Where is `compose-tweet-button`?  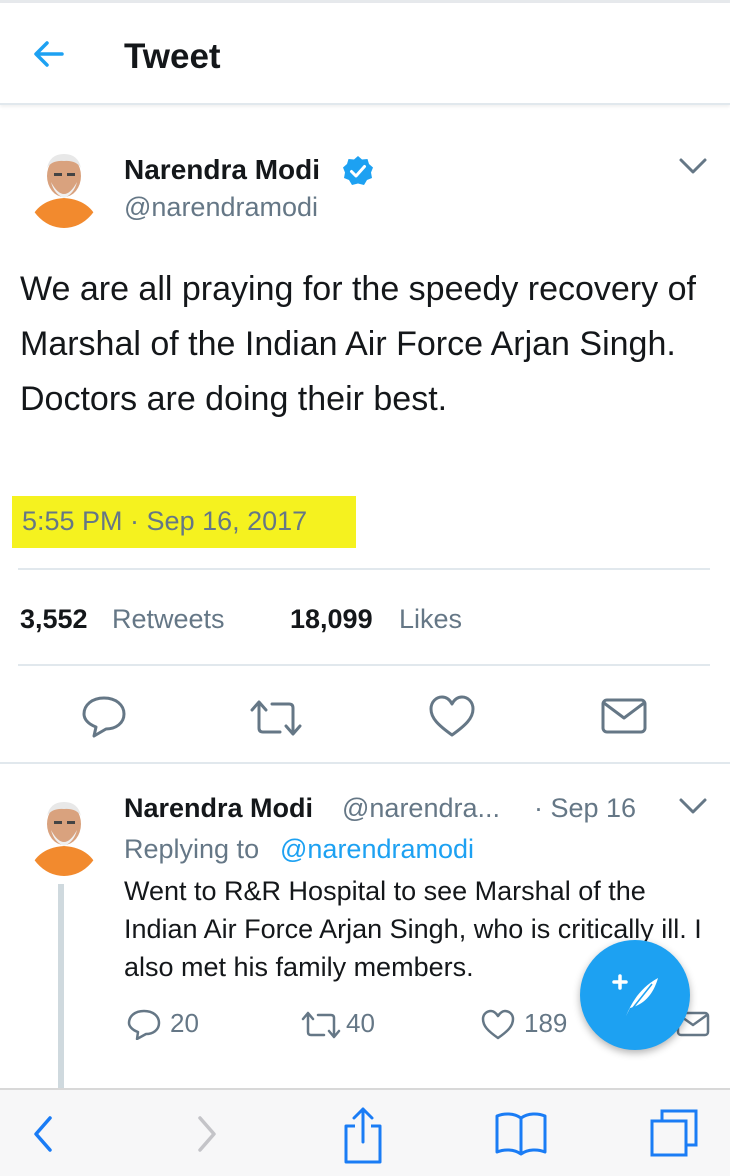
compose-tweet-button is located at coordinates (635, 995).